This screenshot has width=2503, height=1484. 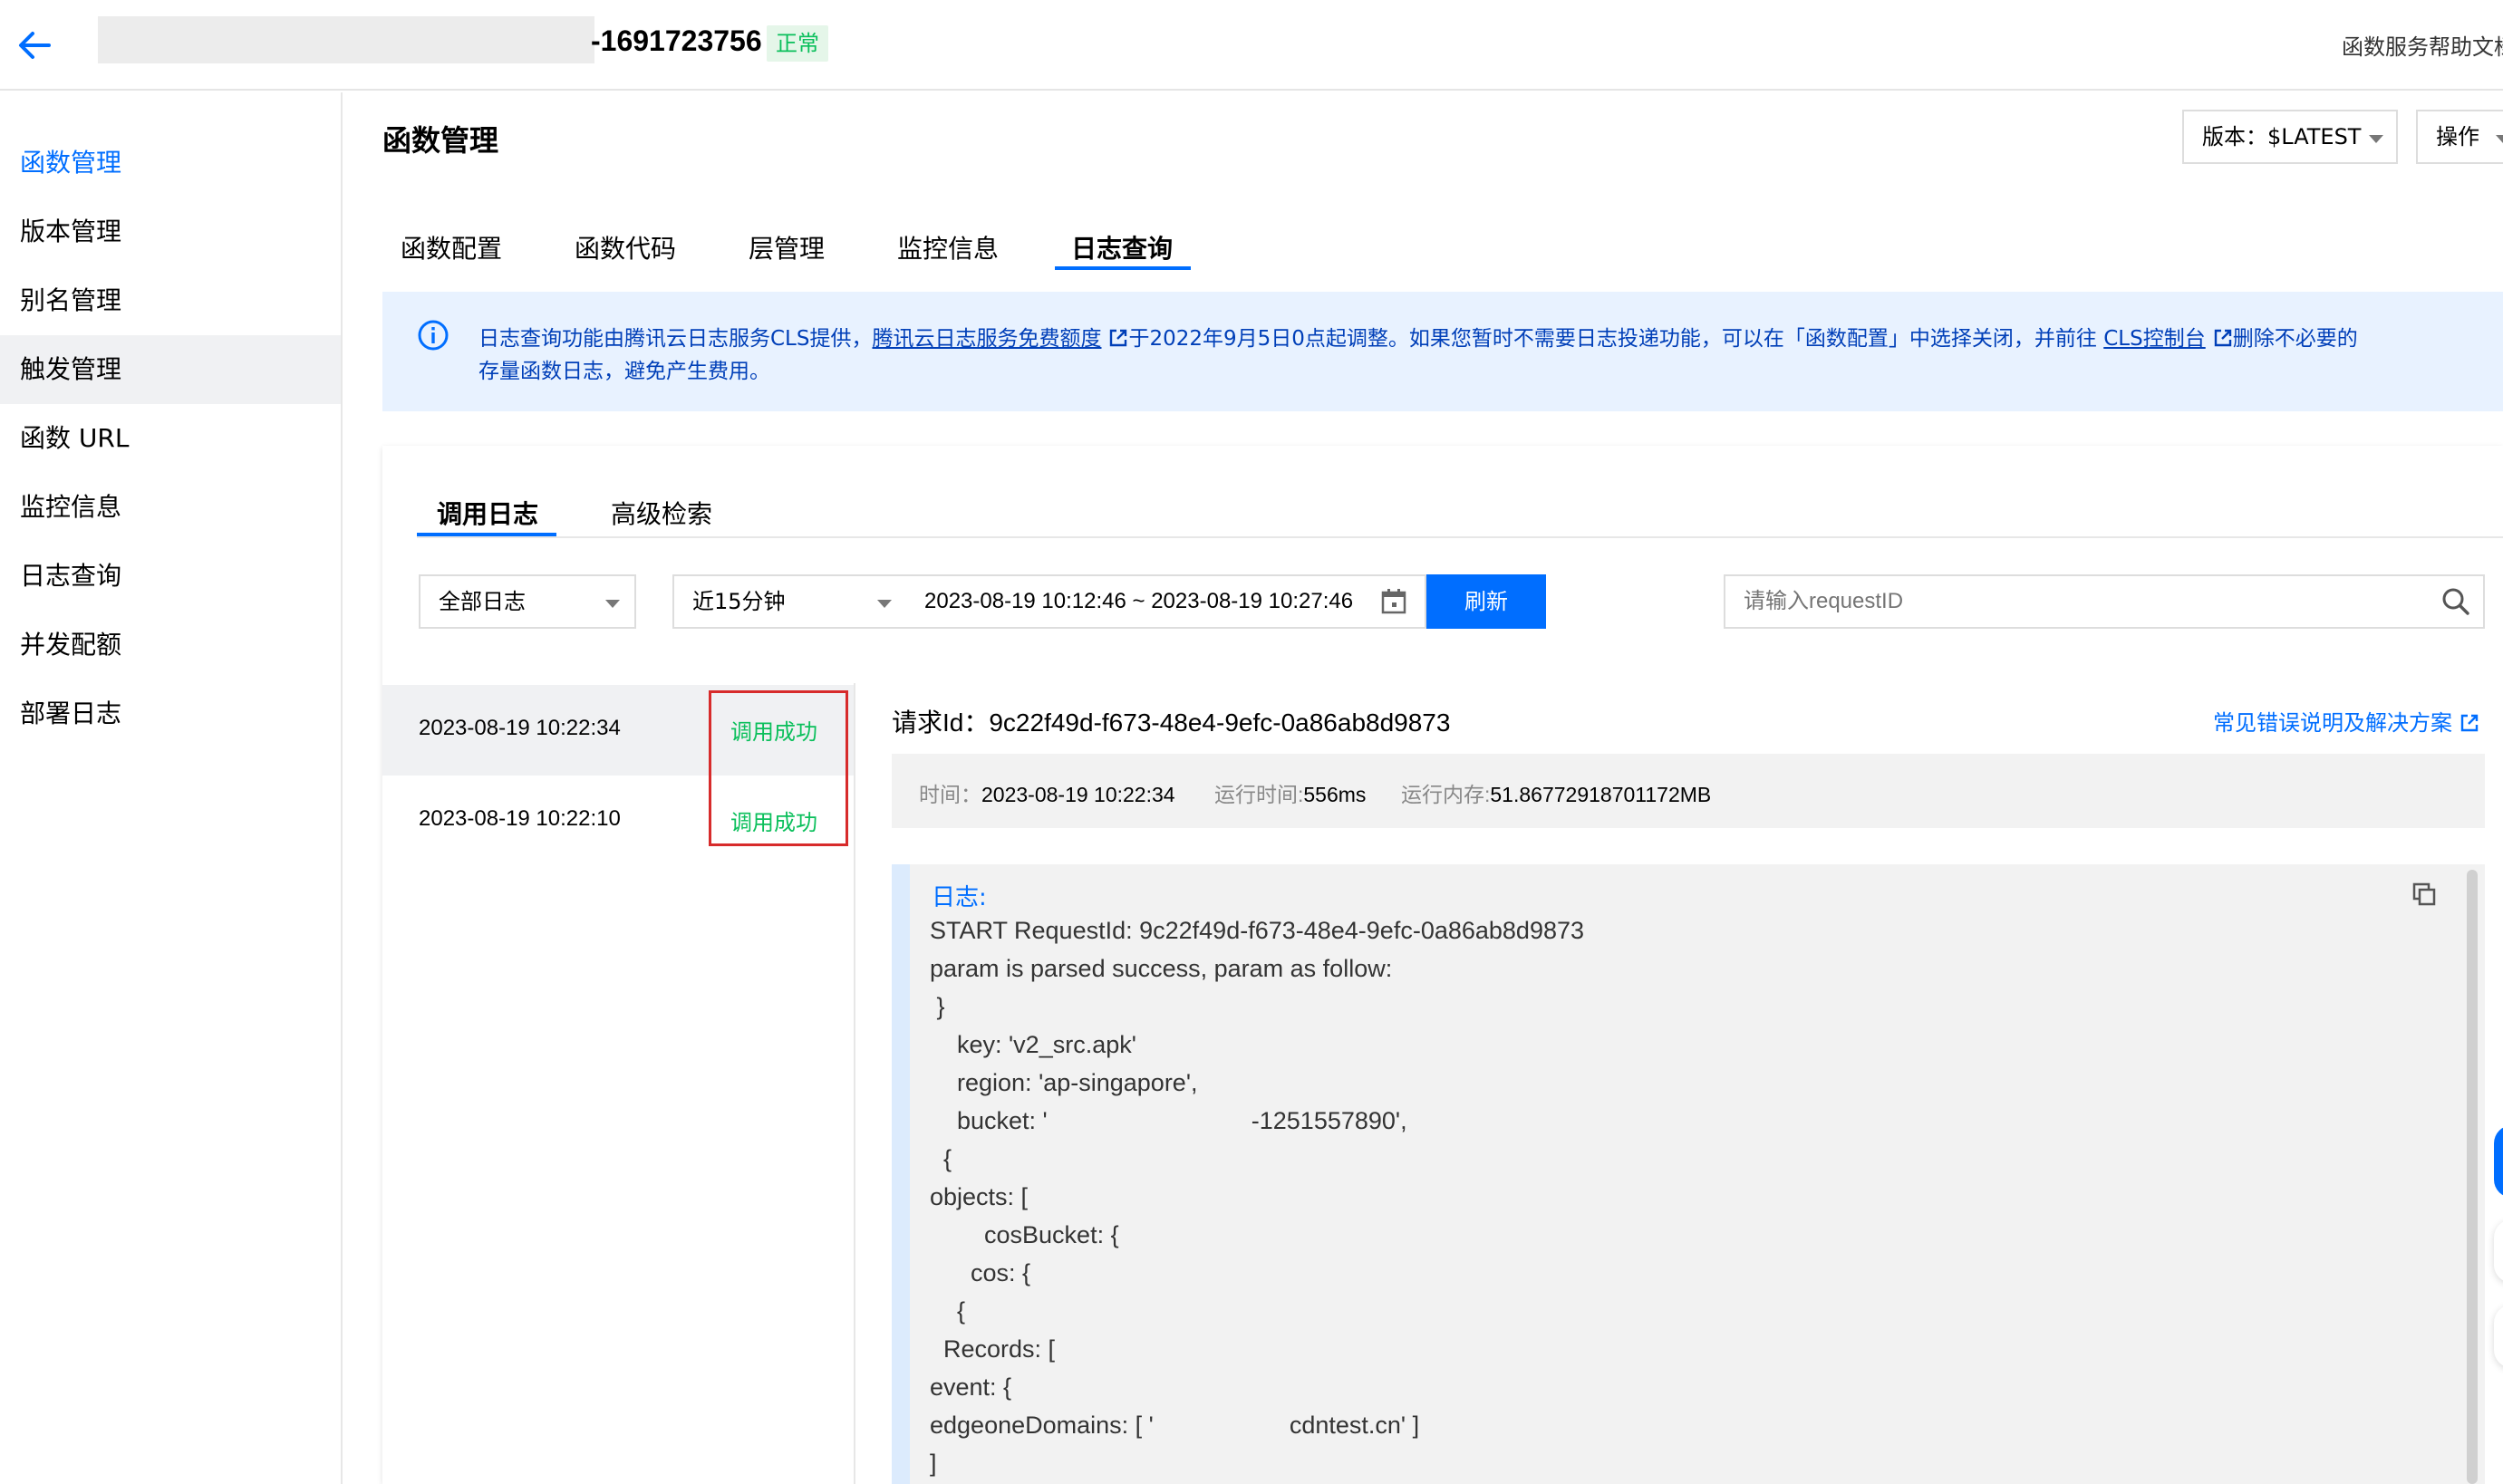 I want to click on sidebar-item-deploy-log: 部署日志, so click(x=170, y=713).